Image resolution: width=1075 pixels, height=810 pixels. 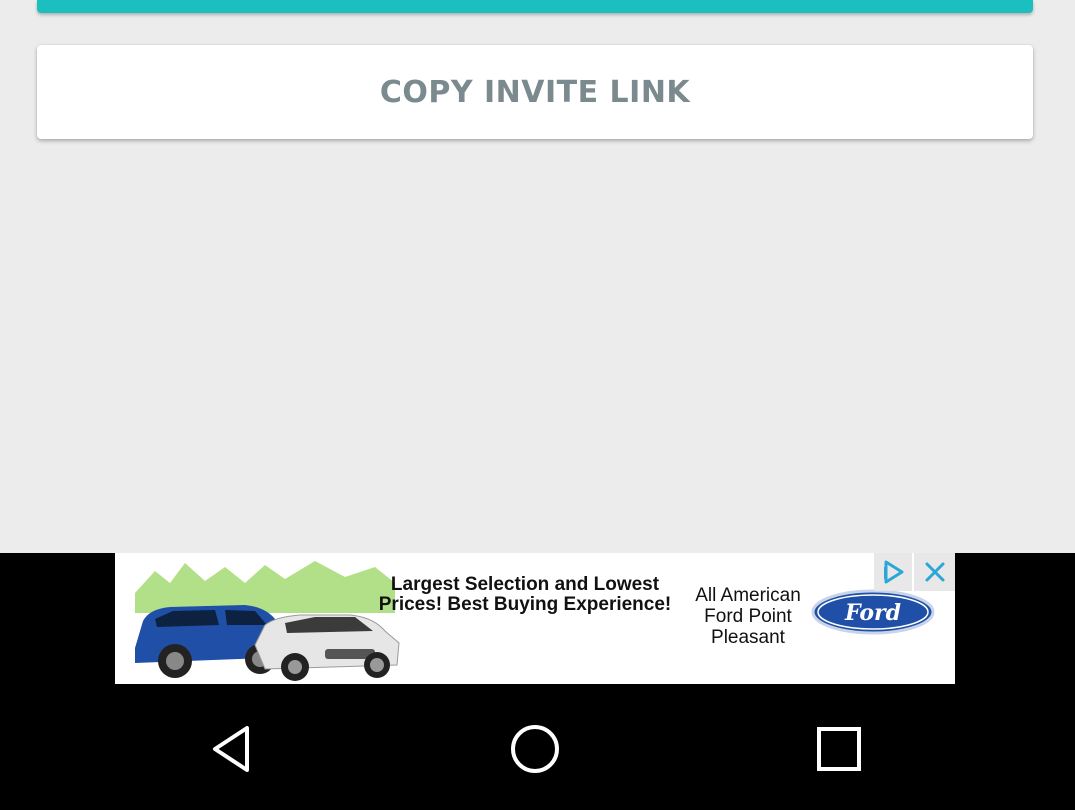 I want to click on ford-logo: Ford, so click(x=873, y=612).